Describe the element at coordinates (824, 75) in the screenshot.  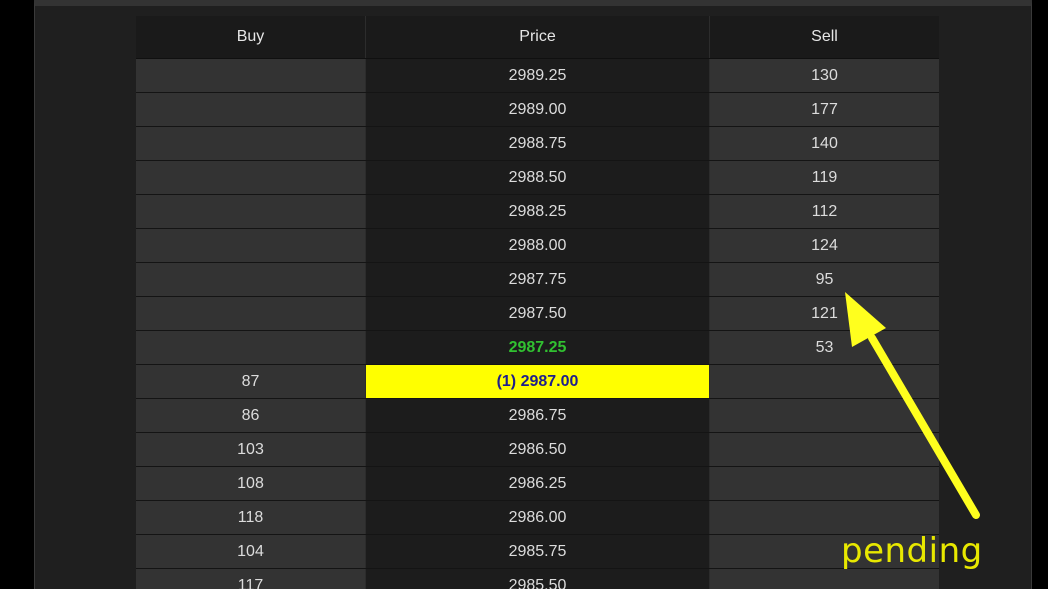
I see `sell-cell: 130` at that location.